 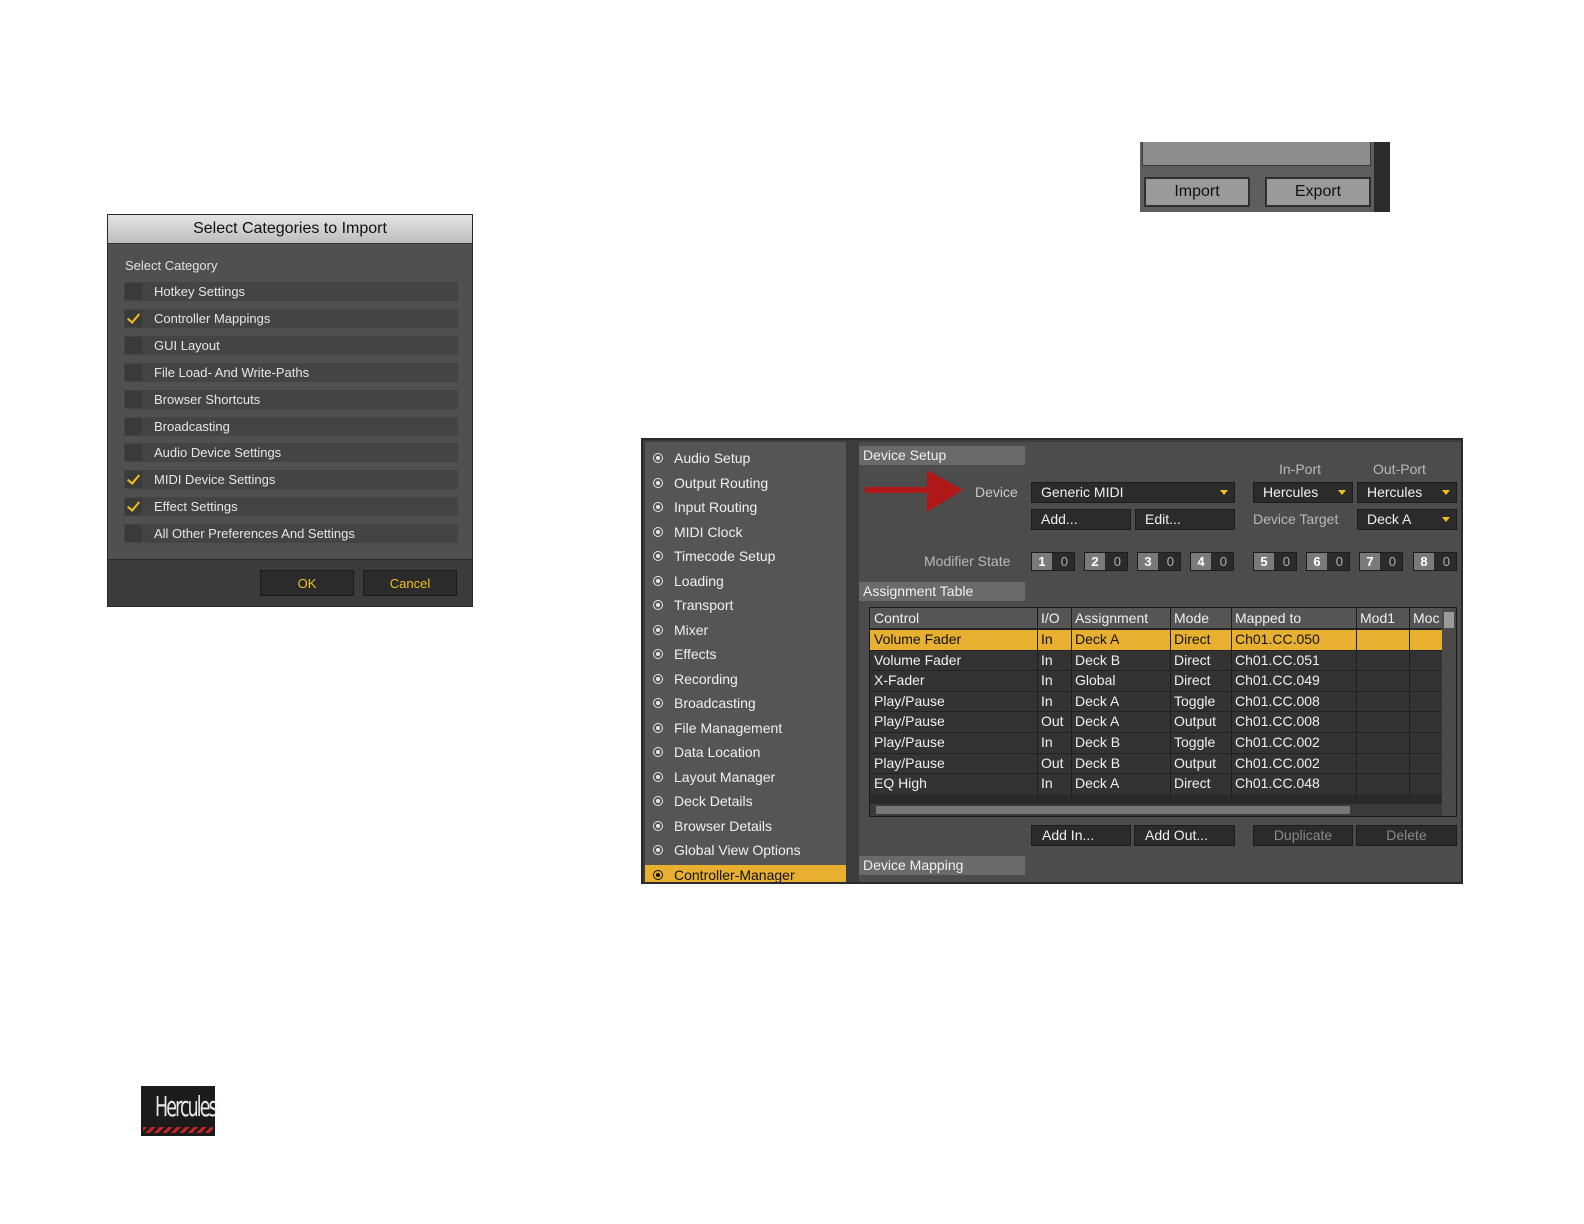 What do you see at coordinates (896, 618) in the screenshot?
I see `column-header-control: Control` at bounding box center [896, 618].